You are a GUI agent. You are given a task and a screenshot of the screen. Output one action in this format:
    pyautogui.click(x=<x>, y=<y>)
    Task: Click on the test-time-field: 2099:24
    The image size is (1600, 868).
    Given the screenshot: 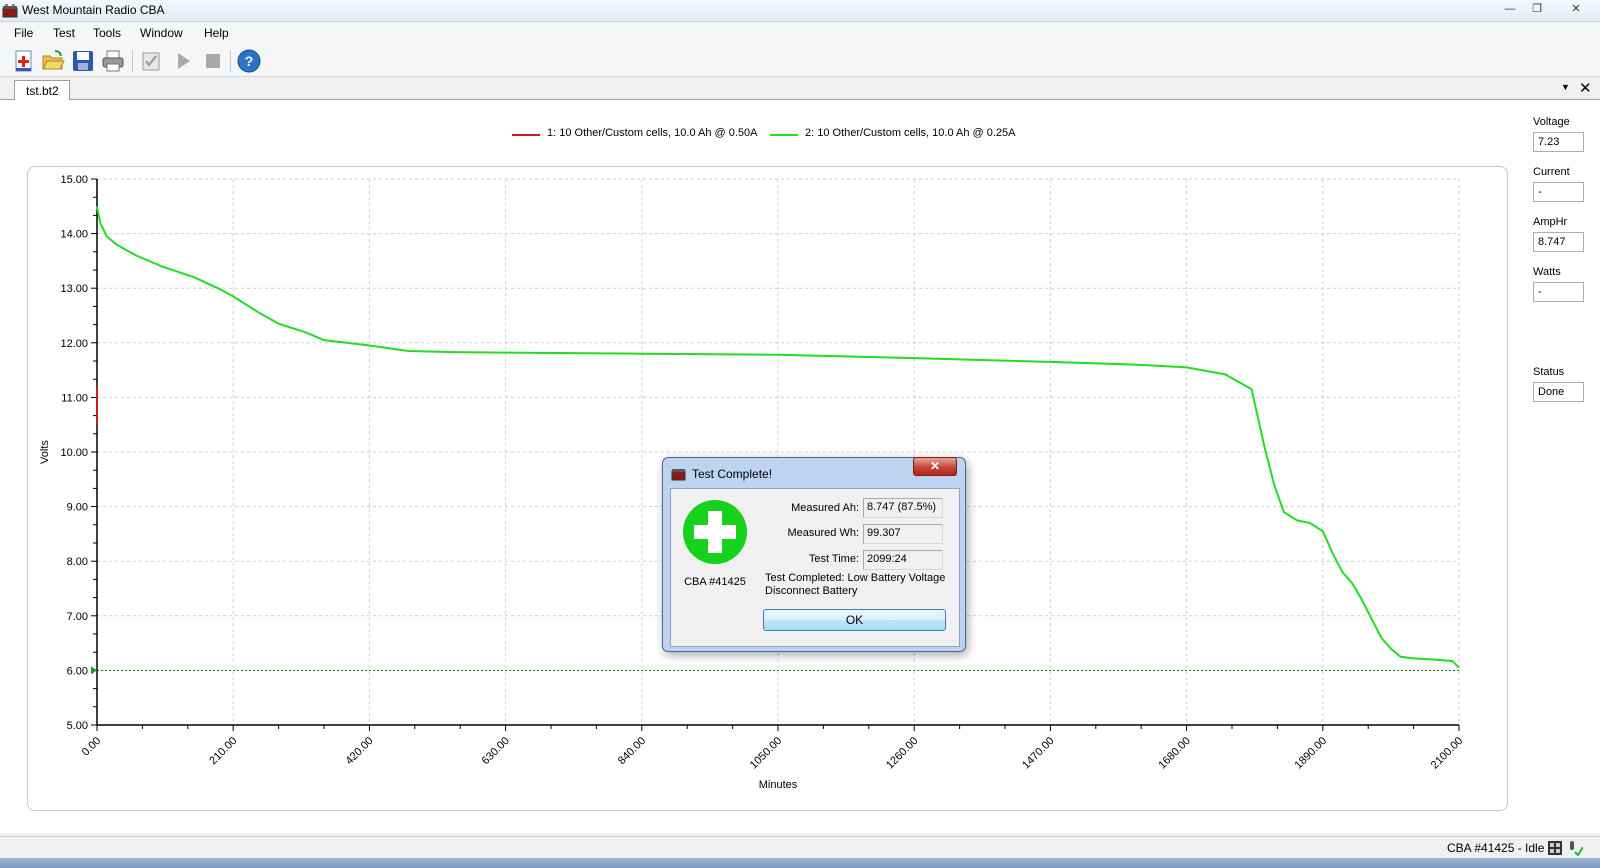 What is the action you would take?
    pyautogui.click(x=903, y=560)
    